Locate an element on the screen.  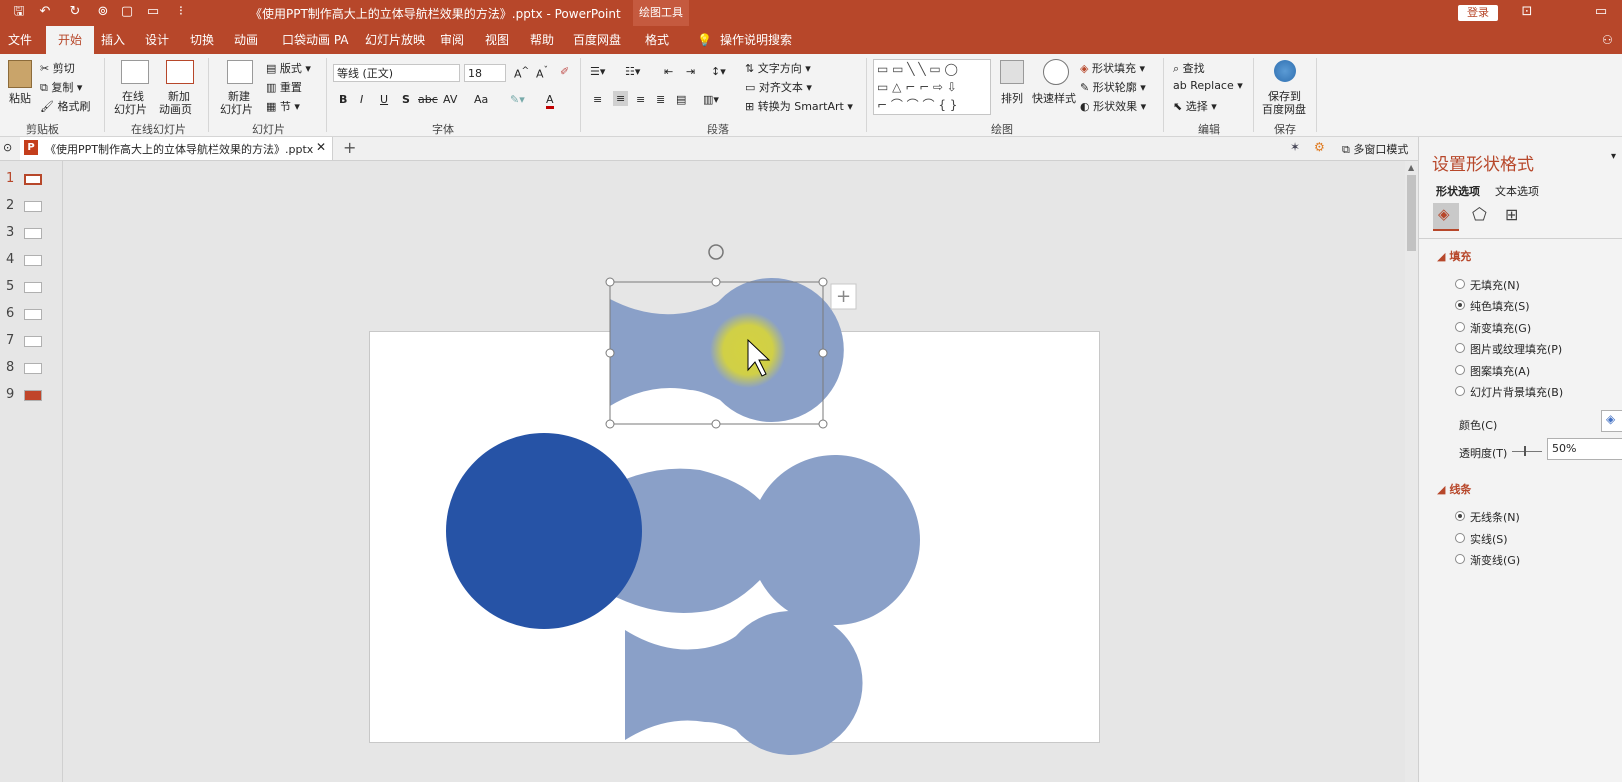
line-section-header: ◢ 线条 is located at coordinates (1454, 489).